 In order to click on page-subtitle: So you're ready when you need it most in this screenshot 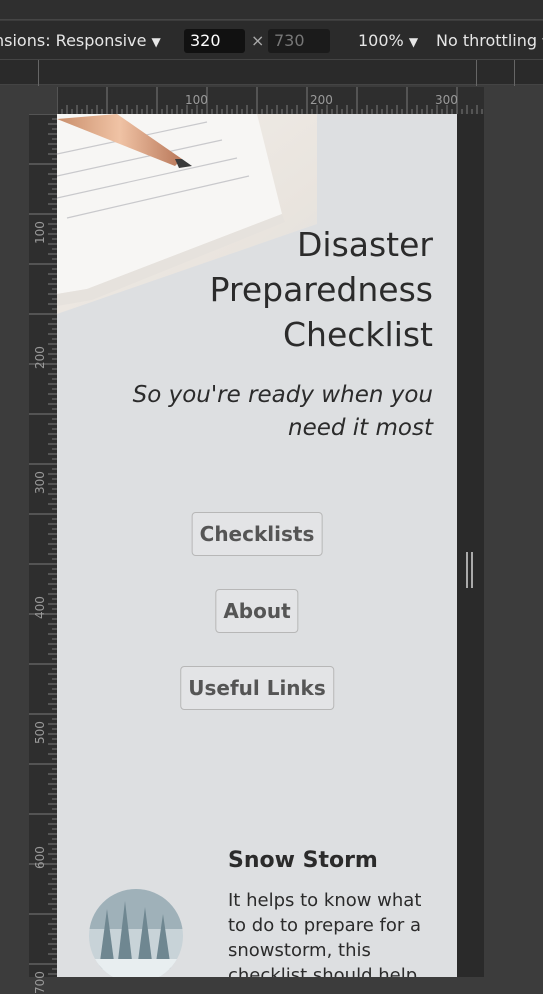, I will do `click(263, 412)`.